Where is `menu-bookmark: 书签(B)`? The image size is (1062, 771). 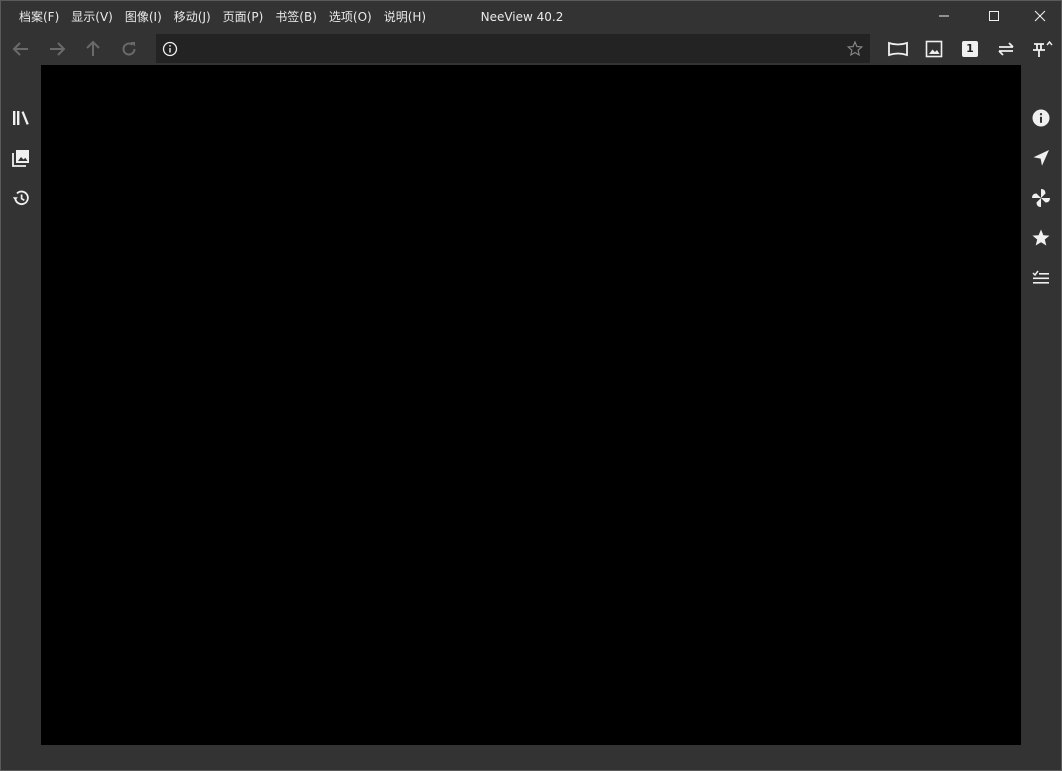
menu-bookmark: 书签(B) is located at coordinates (296, 17).